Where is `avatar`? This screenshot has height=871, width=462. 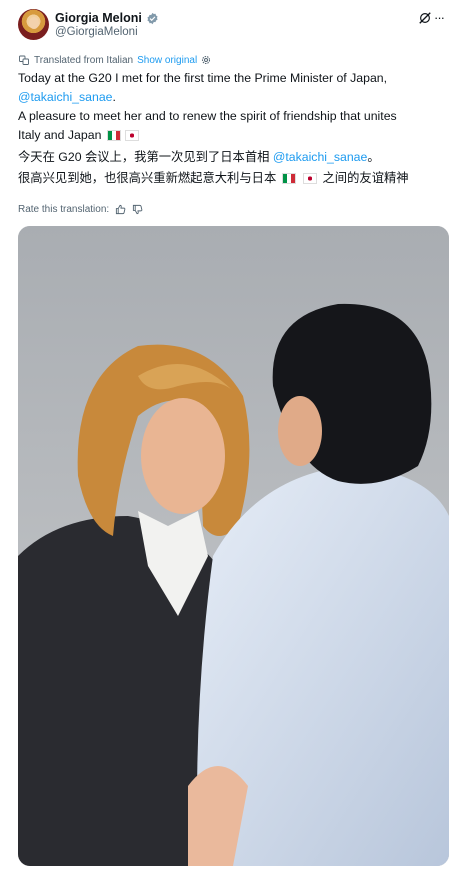
avatar is located at coordinates (33, 24).